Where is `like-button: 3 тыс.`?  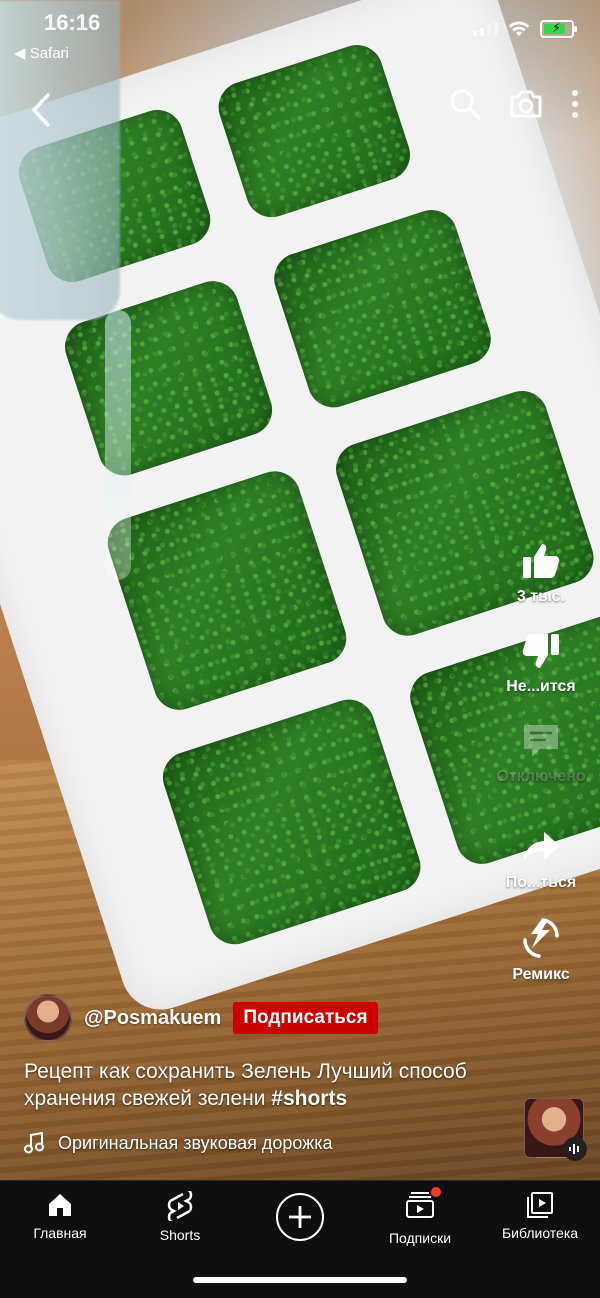
like-button: 3 тыс. is located at coordinates (541, 573).